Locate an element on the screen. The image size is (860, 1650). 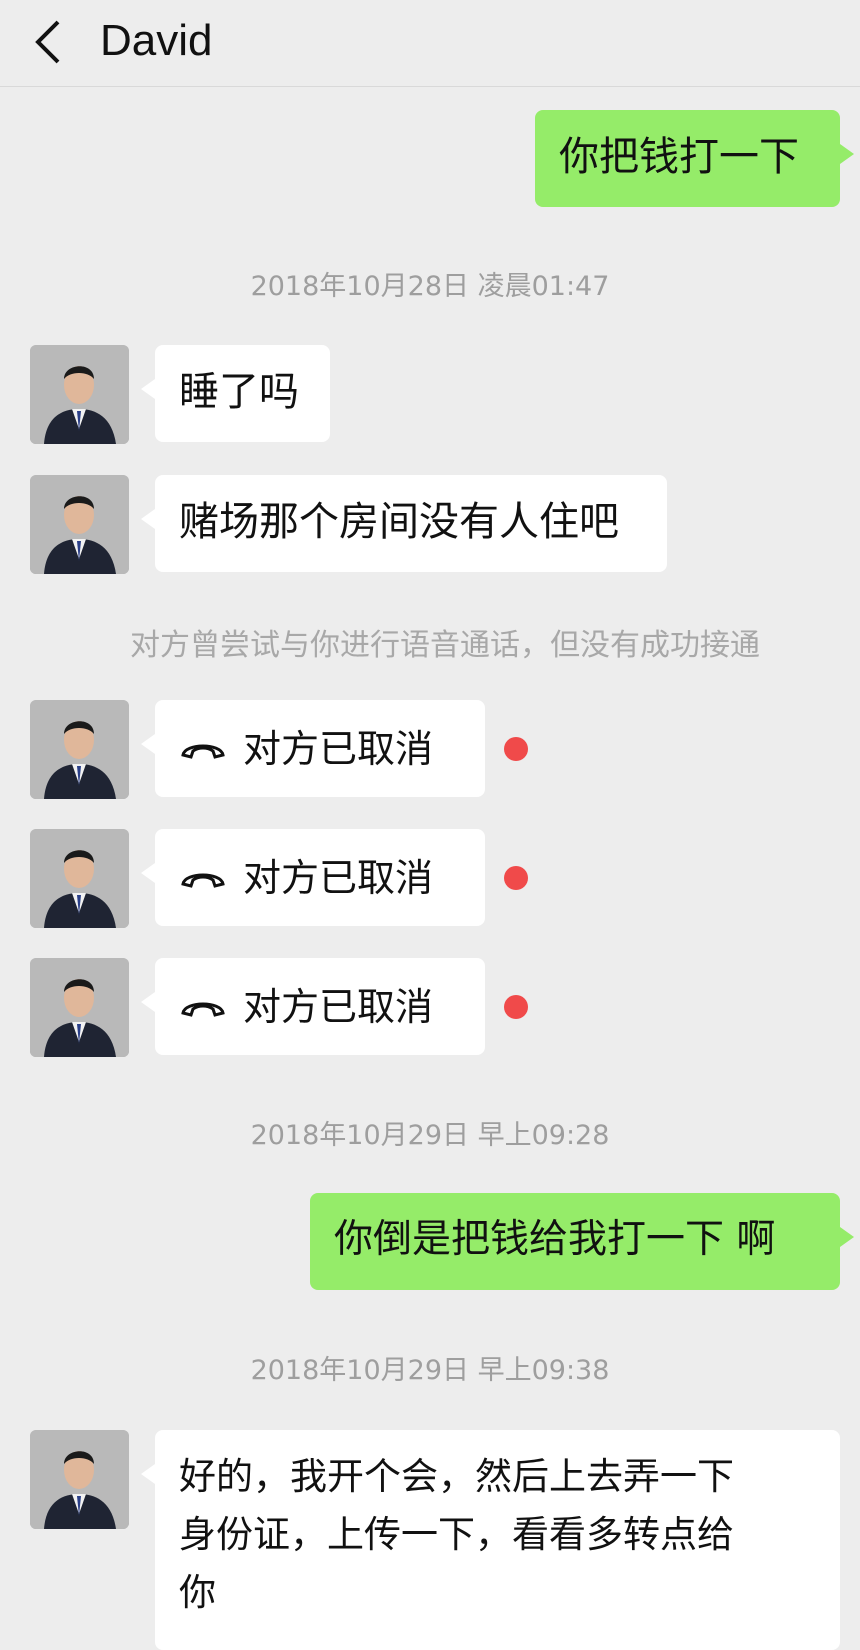
their-message: 睡了吗 is located at coordinates (235, 393).